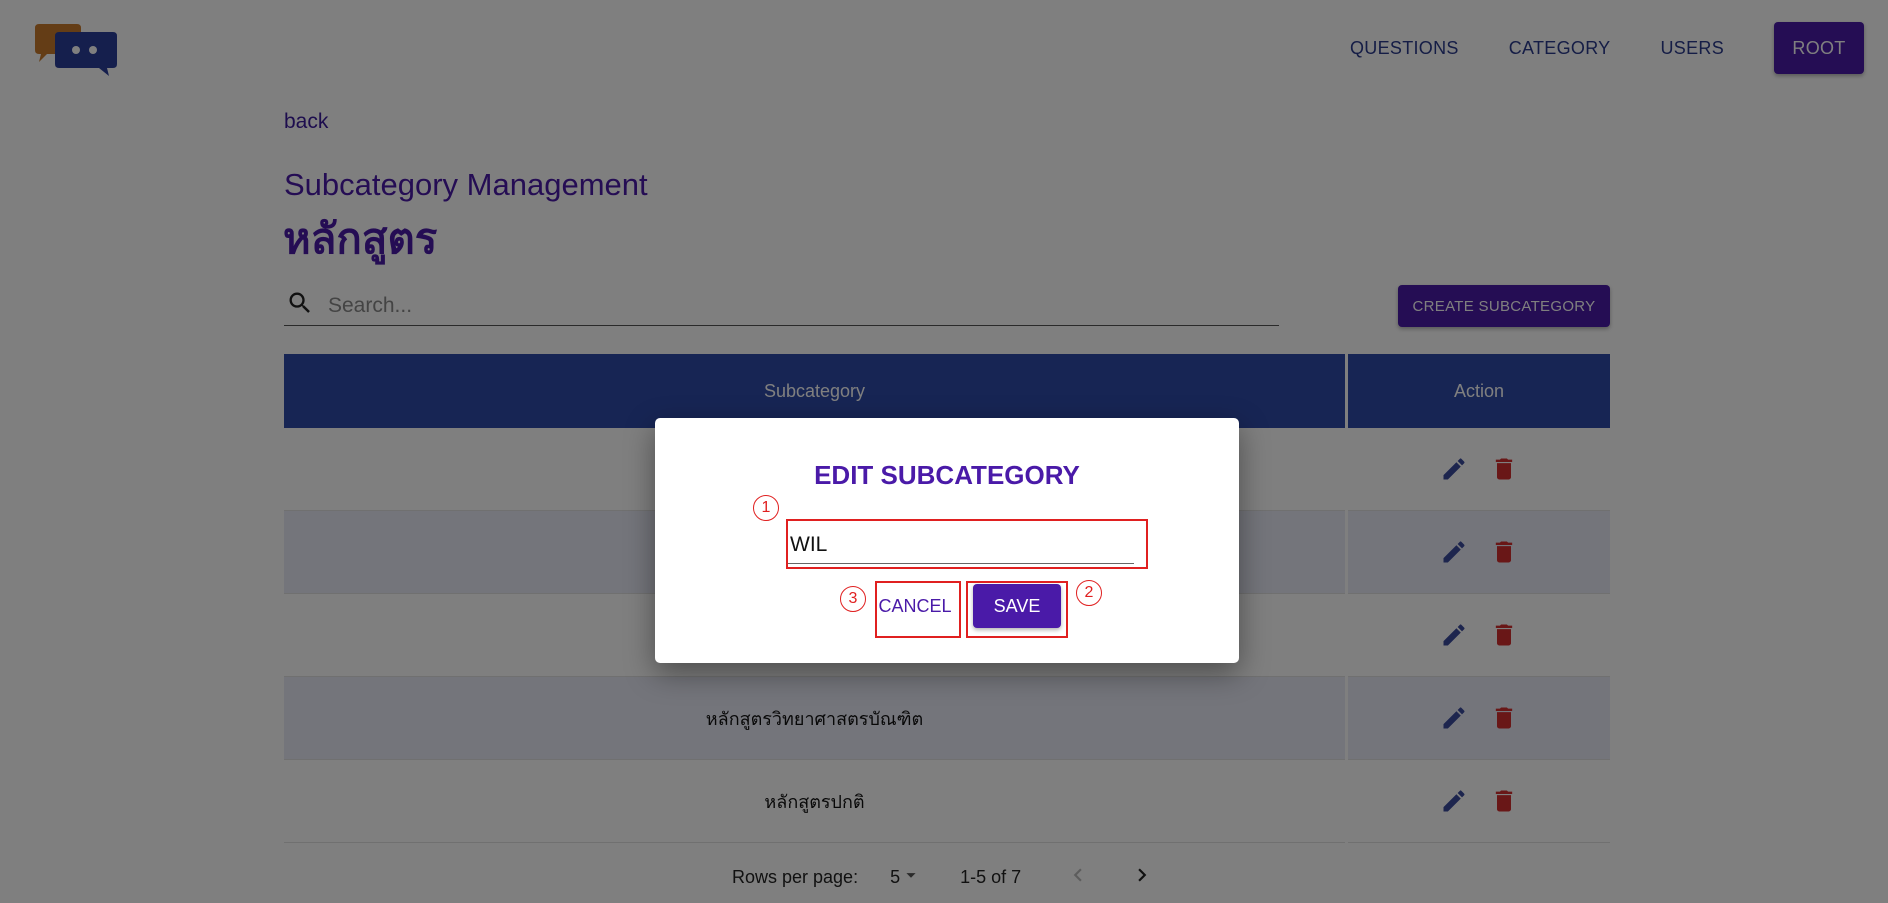  I want to click on annotation-number-3: 3, so click(853, 599).